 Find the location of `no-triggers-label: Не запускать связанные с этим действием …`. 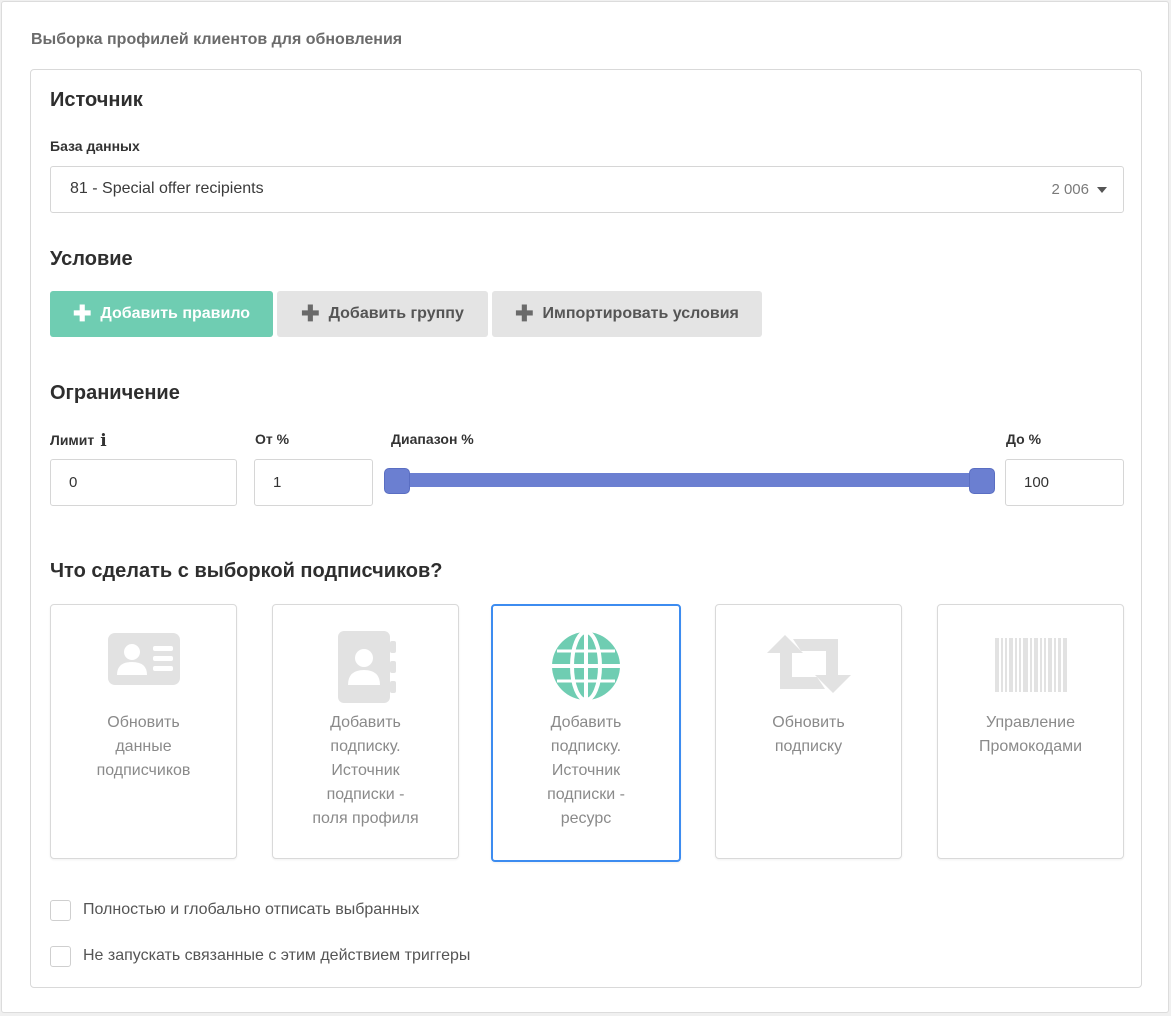

no-triggers-label: Не запускать связанные с этим действием … is located at coordinates (277, 955).